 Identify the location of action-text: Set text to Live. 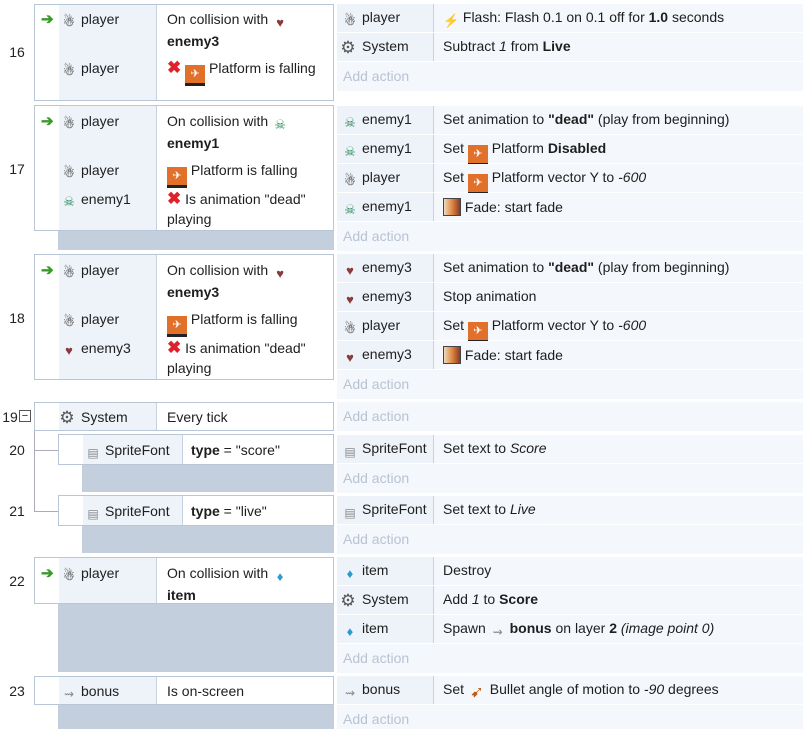
(489, 509).